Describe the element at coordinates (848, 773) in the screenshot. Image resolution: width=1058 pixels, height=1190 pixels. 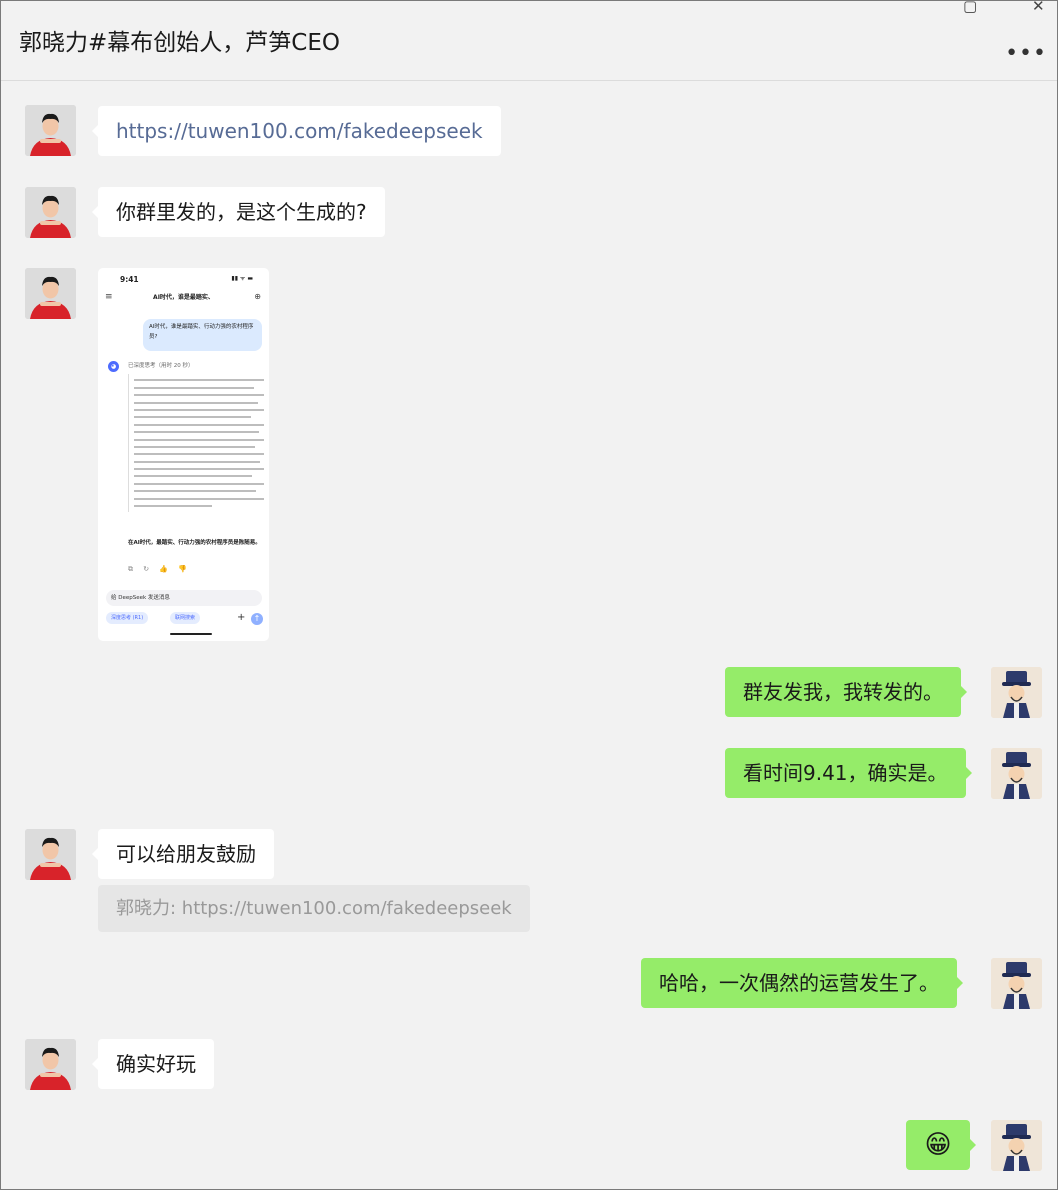
I see `message-bubble-self: 看时间9.41，确实是。` at that location.